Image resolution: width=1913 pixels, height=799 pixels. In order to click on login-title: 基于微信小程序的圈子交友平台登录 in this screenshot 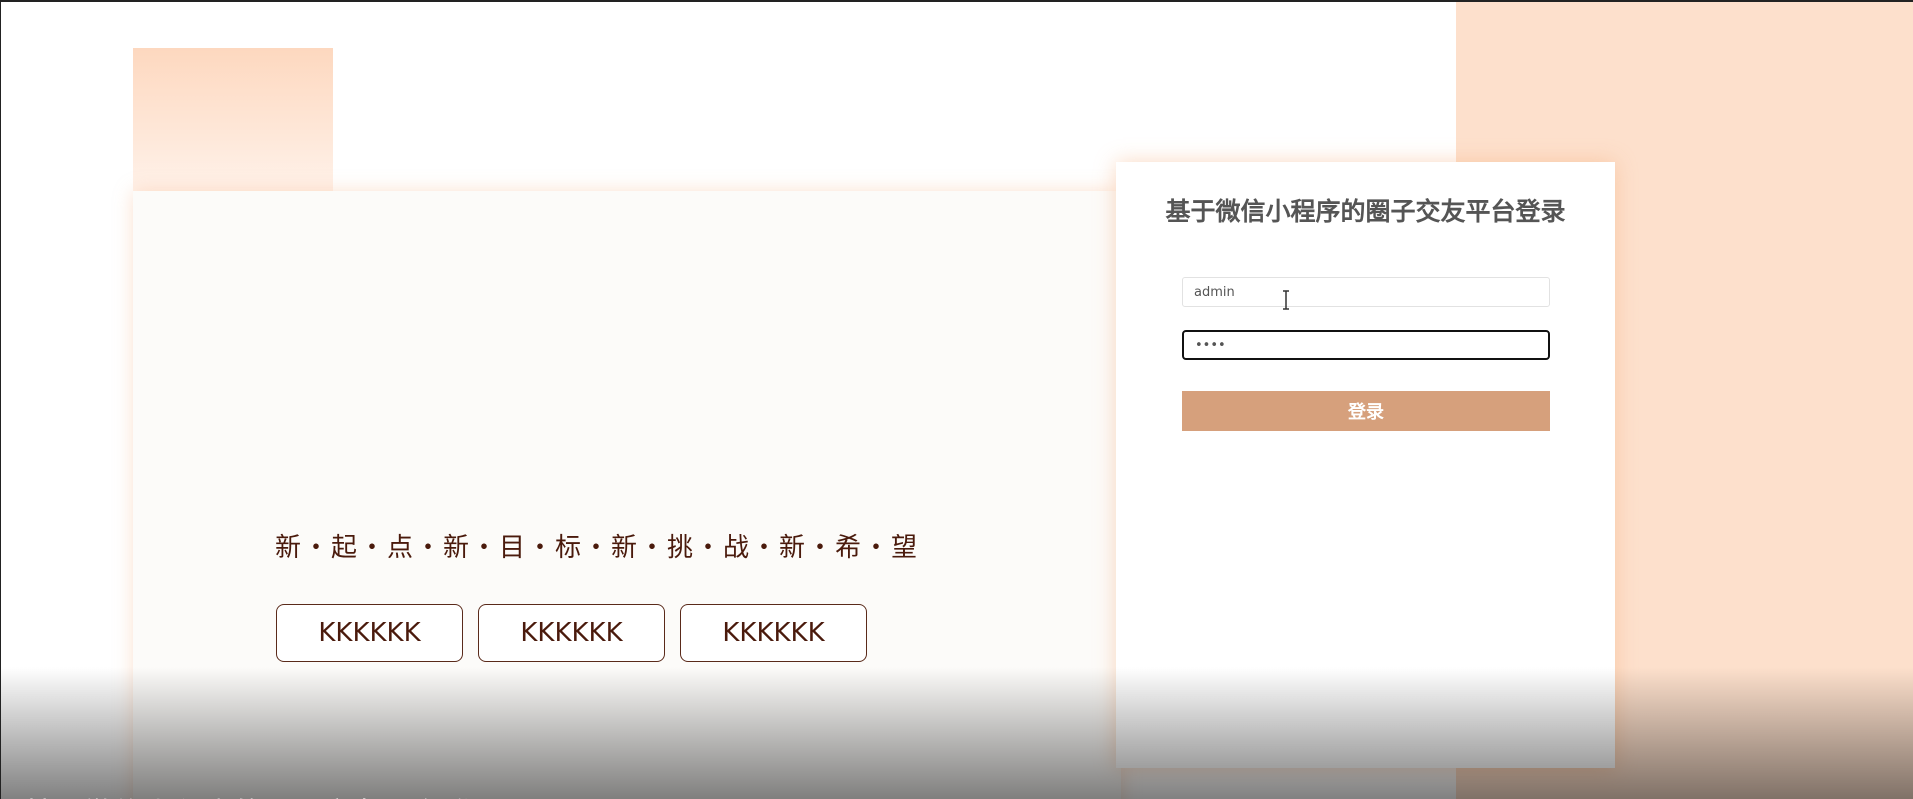, I will do `click(1365, 211)`.